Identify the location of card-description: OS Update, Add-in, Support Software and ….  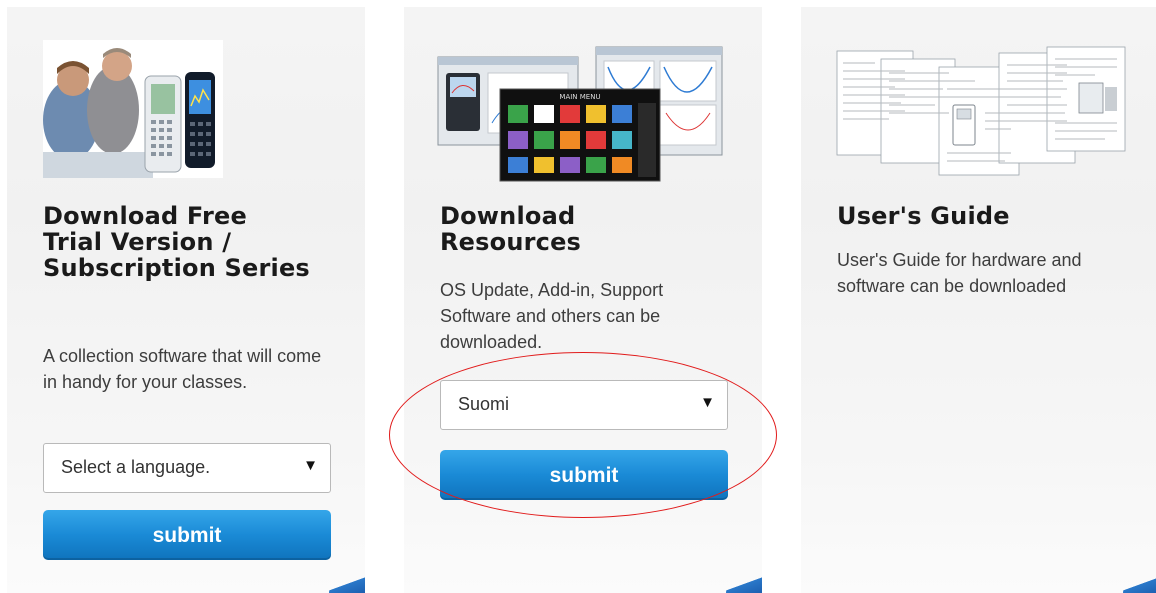
(552, 316).